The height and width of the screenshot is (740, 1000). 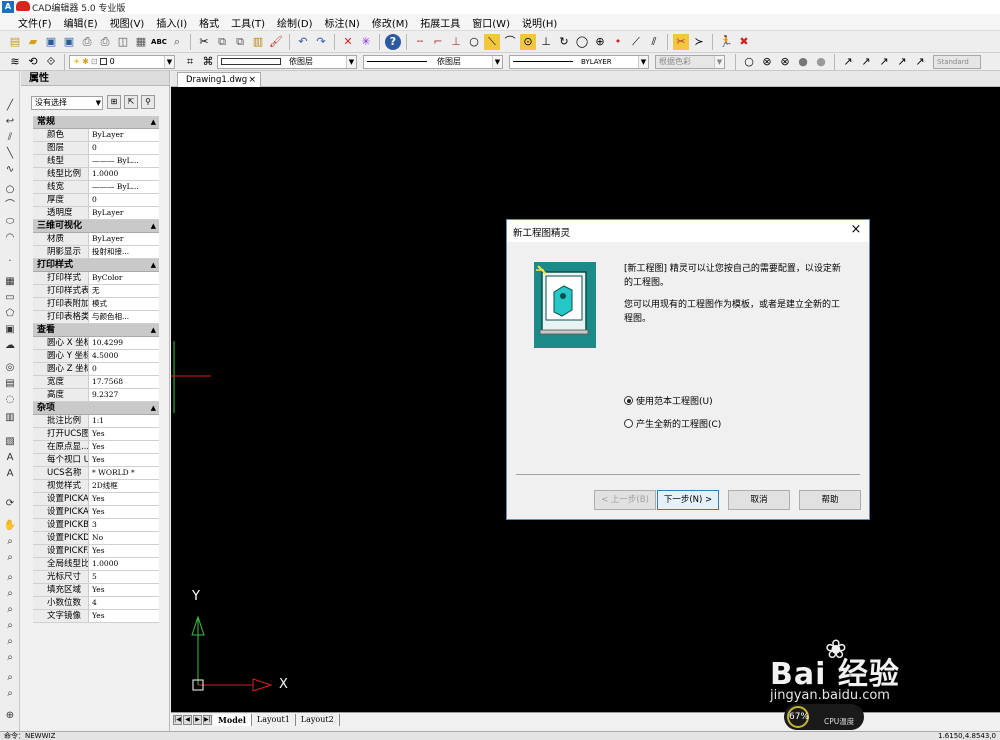 What do you see at coordinates (10, 237) in the screenshot?
I see `ellipse-arc-tool-icon: ◠` at bounding box center [10, 237].